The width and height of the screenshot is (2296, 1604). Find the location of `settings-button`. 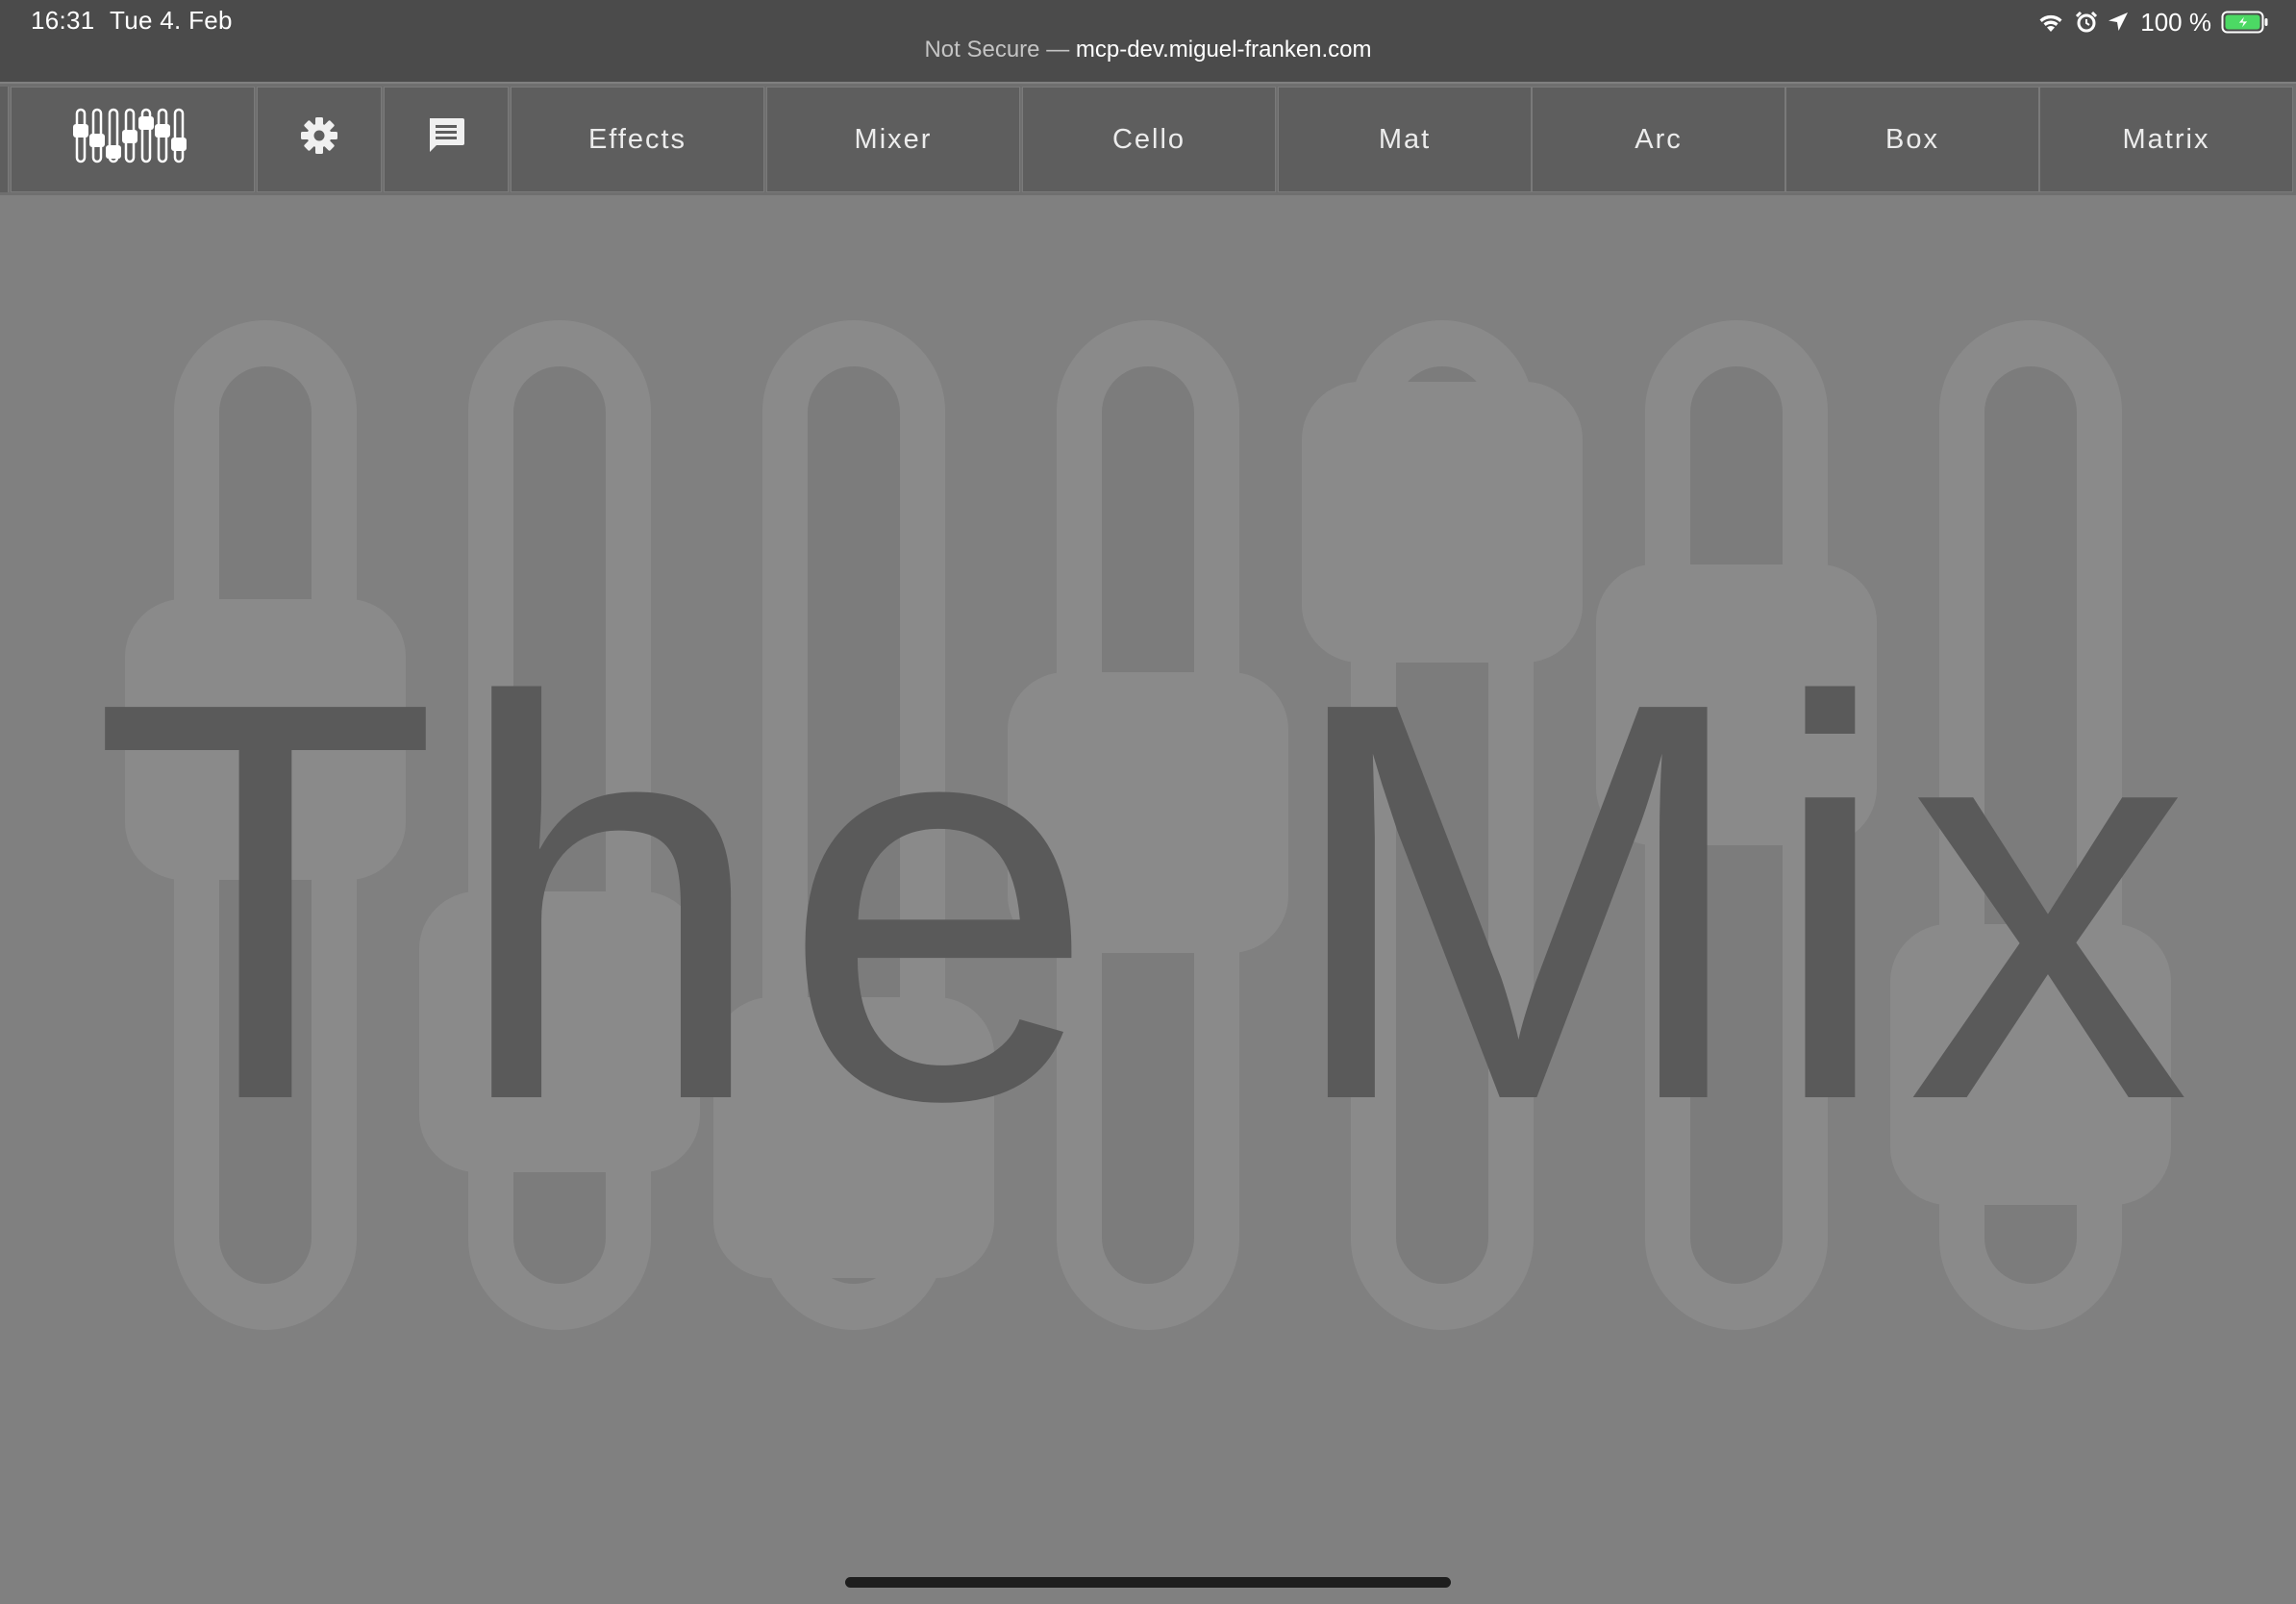

settings-button is located at coordinates (319, 139).